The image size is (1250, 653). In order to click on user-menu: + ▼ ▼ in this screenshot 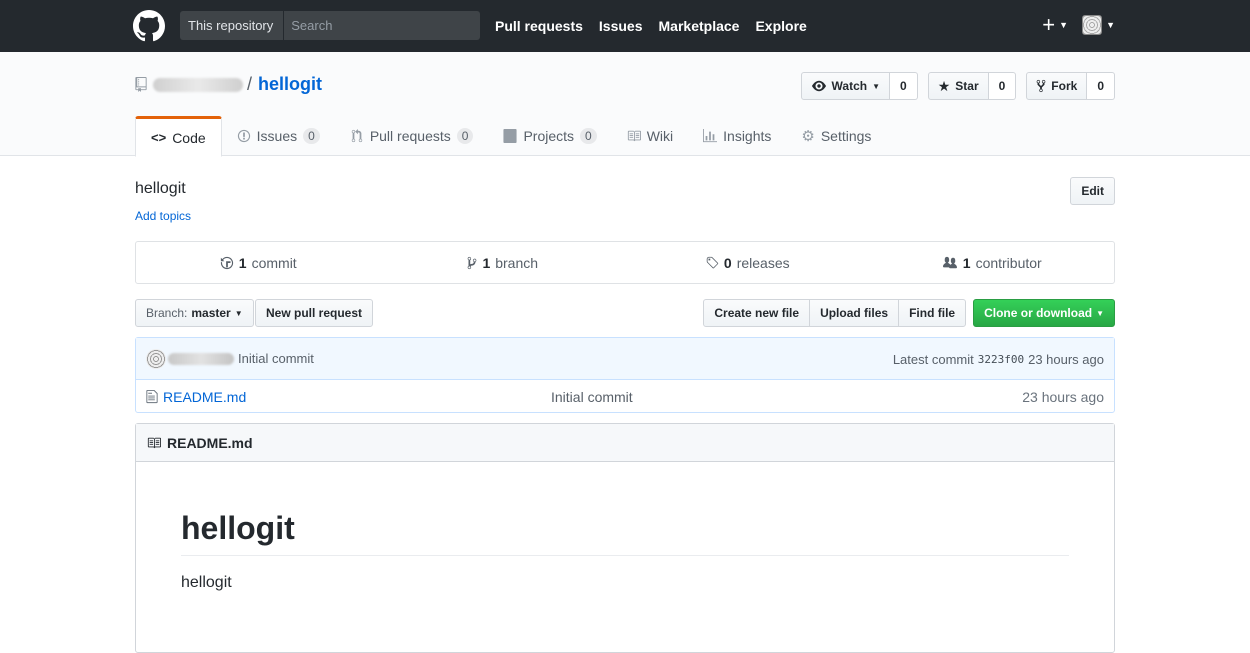, I will do `click(1078, 25)`.